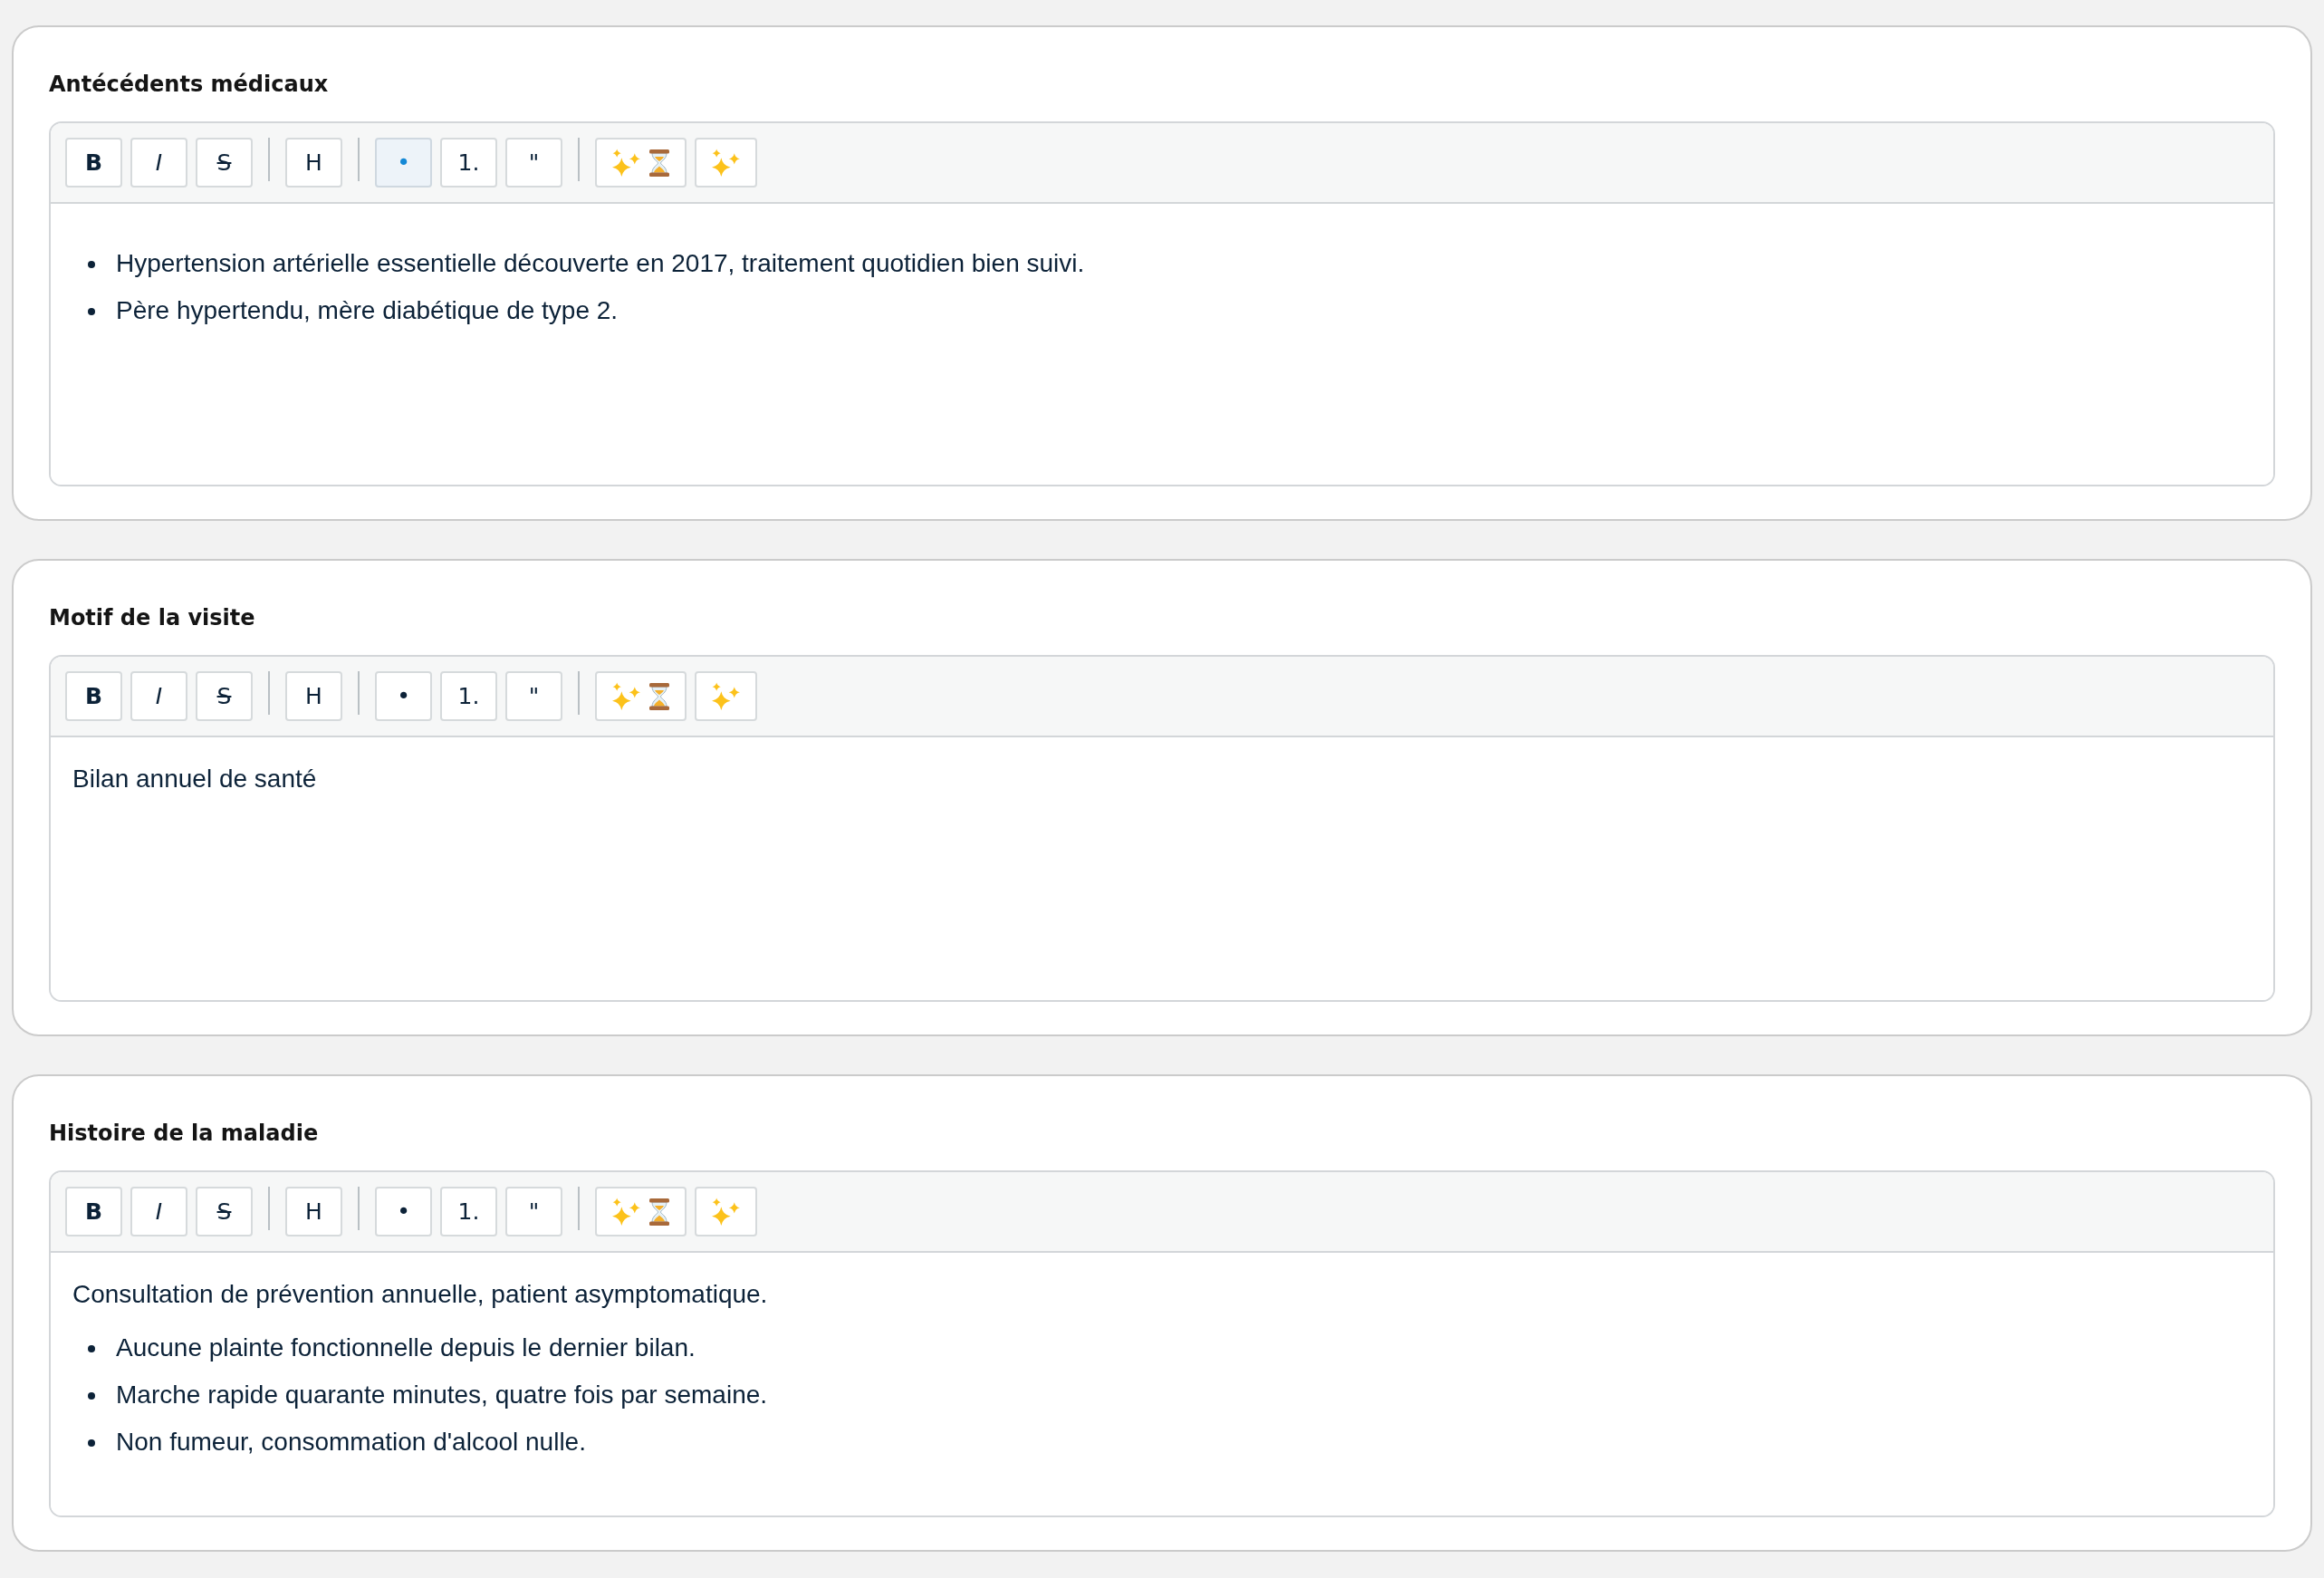 This screenshot has height=1578, width=2324. What do you see at coordinates (420, 1294) in the screenshot?
I see `paragraph-text: Consultation de prévention annuelle, patient asymptomatique.` at bounding box center [420, 1294].